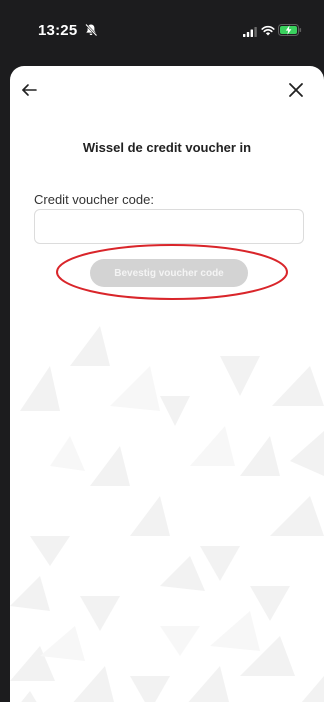  Describe the element at coordinates (169, 226) in the screenshot. I see `voucher-code-input` at that location.